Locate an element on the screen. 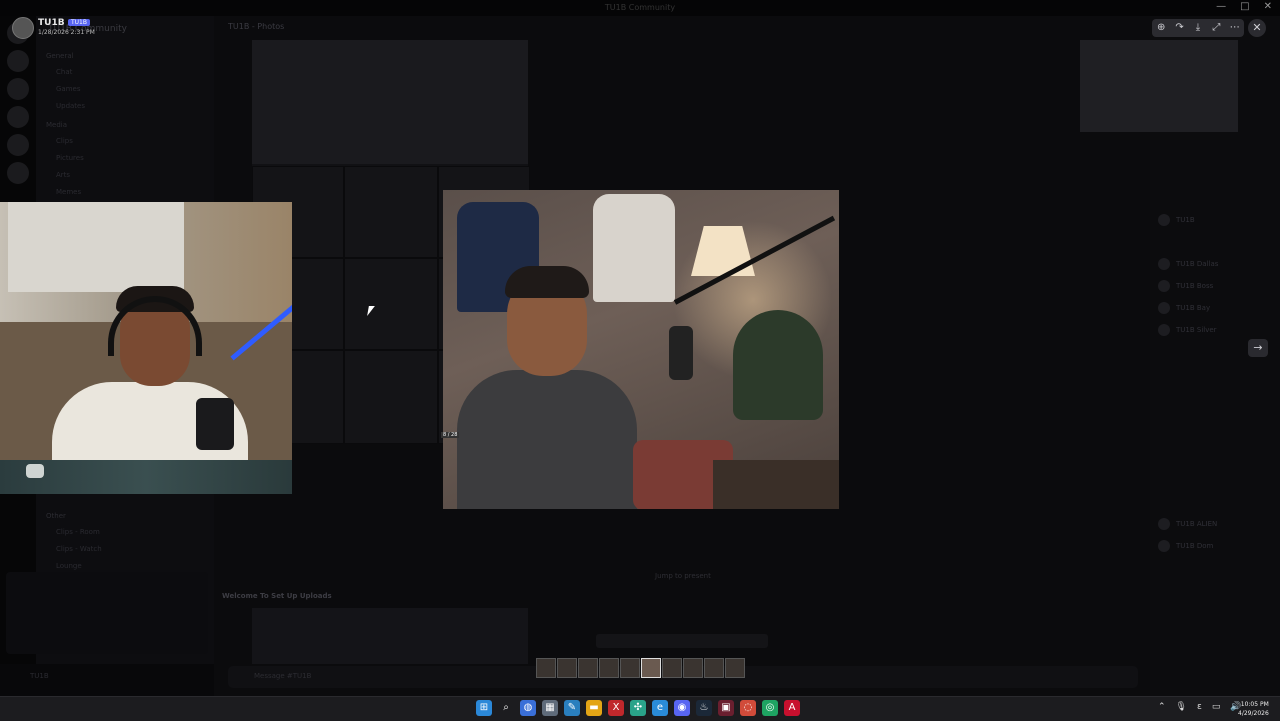 Image resolution: width=1280 pixels, height=721 pixels. person-hoodie is located at coordinates (547, 439).